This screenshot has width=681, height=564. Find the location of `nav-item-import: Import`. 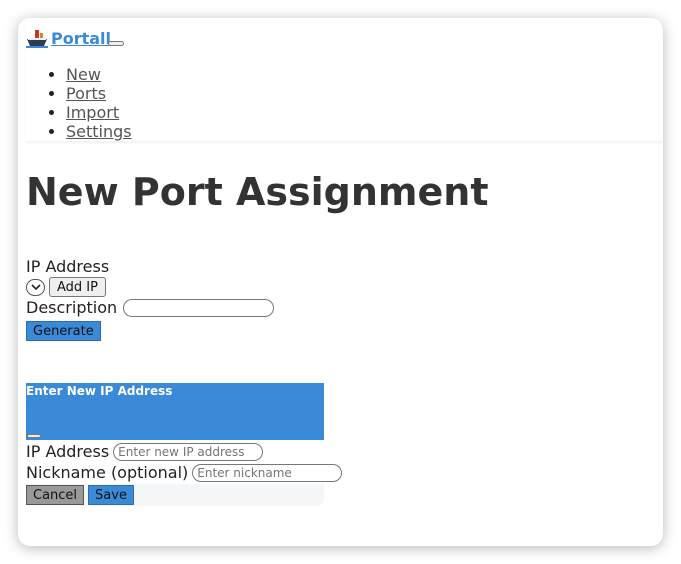

nav-item-import: Import is located at coordinates (99, 112).